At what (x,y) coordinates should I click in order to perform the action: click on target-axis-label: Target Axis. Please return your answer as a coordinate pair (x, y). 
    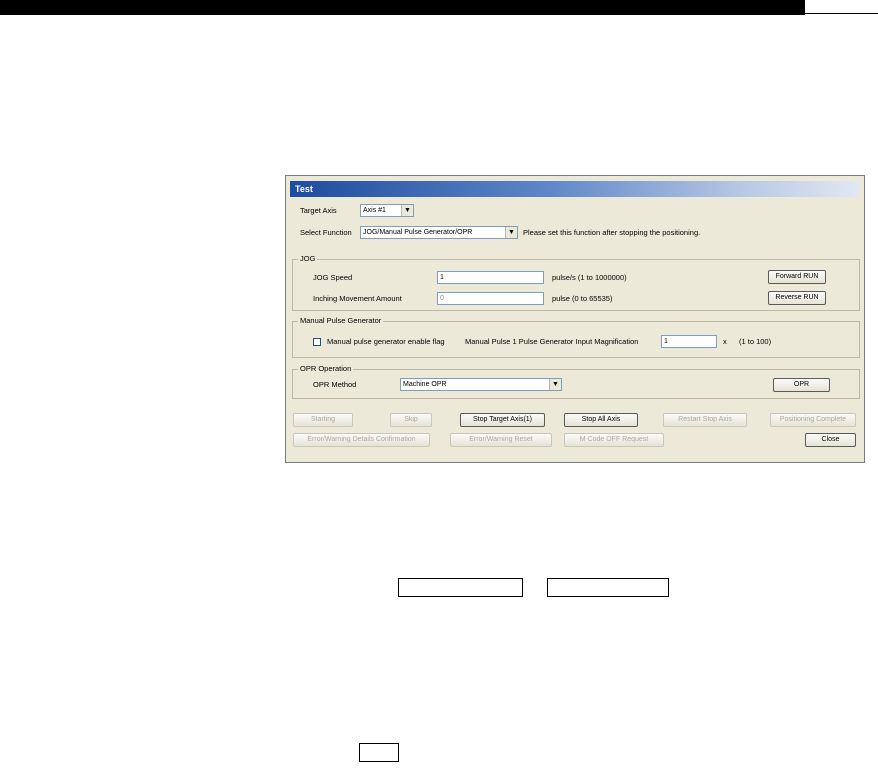
    Looking at the image, I should click on (318, 210).